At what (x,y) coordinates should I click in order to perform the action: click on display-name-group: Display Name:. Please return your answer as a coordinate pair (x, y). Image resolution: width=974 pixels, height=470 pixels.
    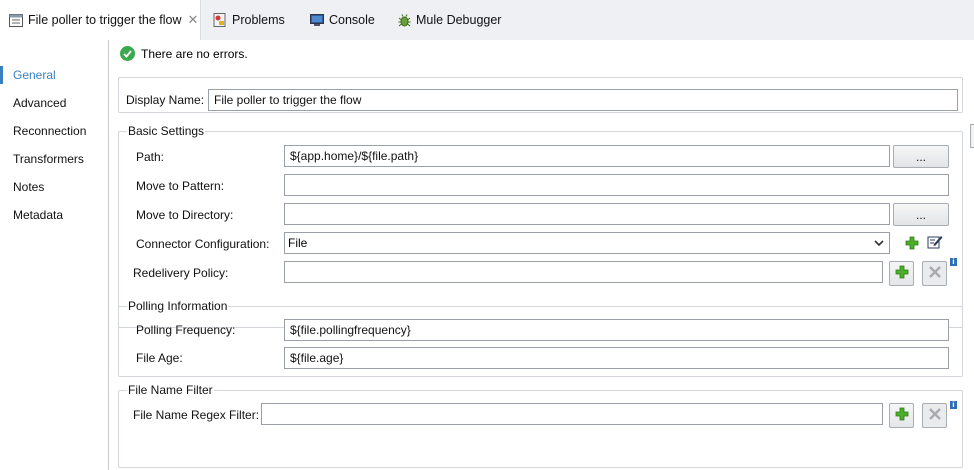
    Looking at the image, I should click on (540, 95).